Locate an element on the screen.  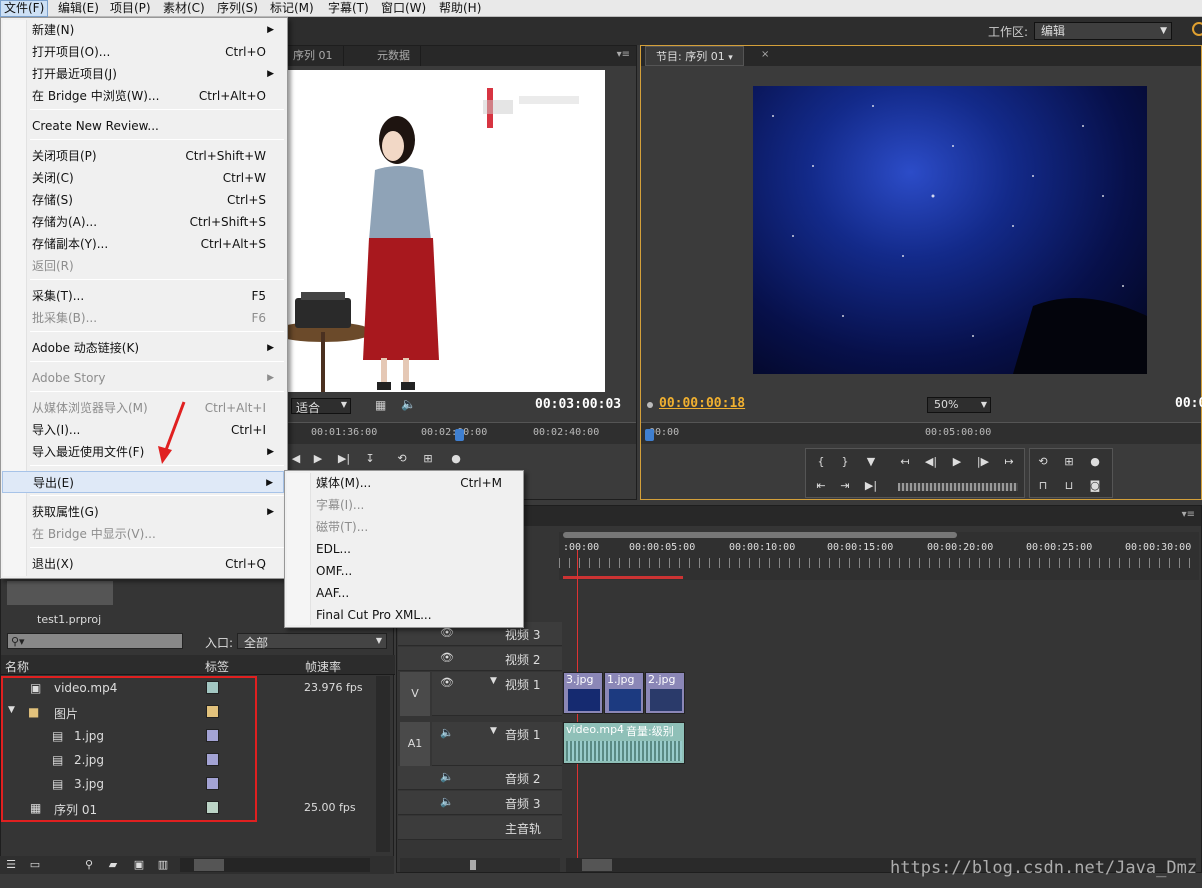
menu-item: 关闭(C) Ctrl+W is located at coordinates (143, 178).